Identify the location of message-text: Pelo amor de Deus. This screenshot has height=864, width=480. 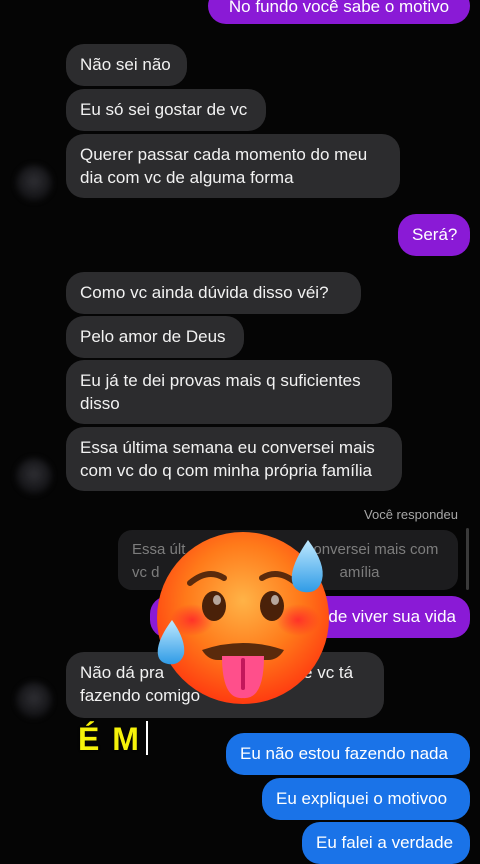
(153, 336).